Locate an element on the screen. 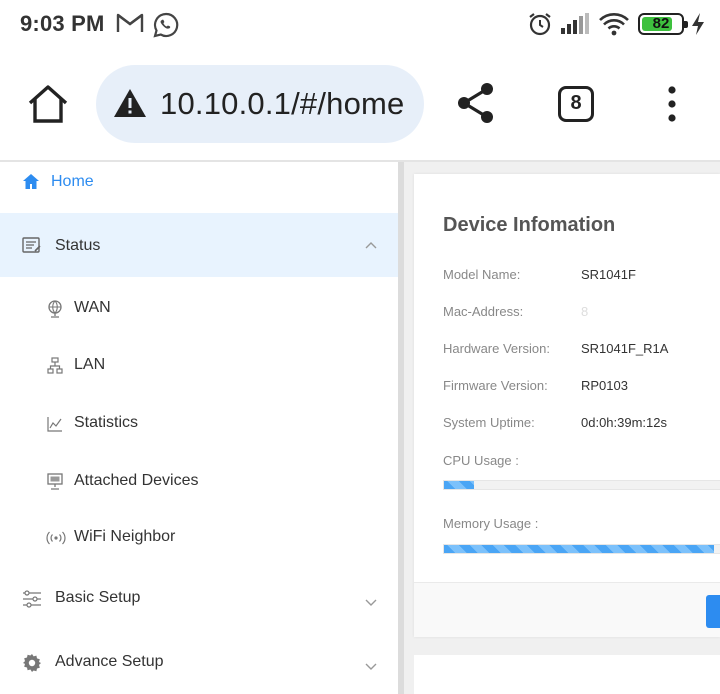 Image resolution: width=720 pixels, height=694 pixels. chart-icon is located at coordinates (55, 426).